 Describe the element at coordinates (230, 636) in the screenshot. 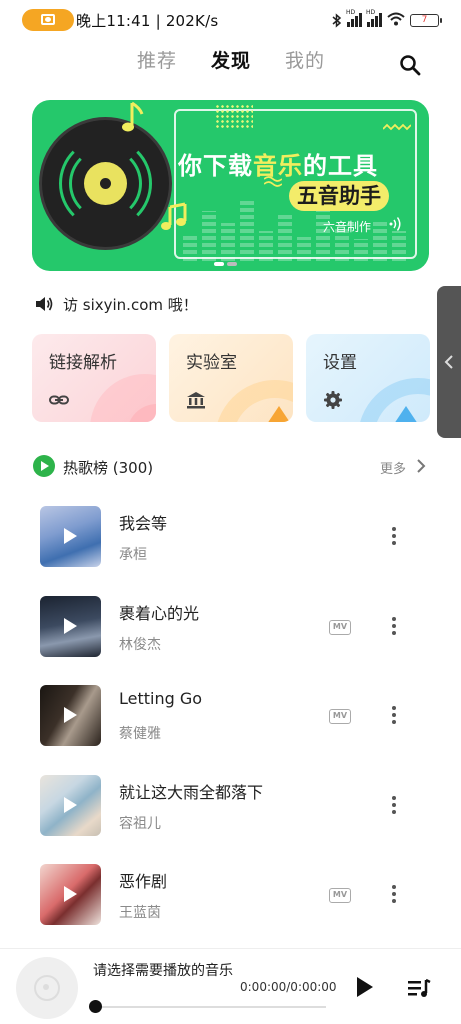

I see `song-row: 裹着心的光 林俊杰 MV` at that location.